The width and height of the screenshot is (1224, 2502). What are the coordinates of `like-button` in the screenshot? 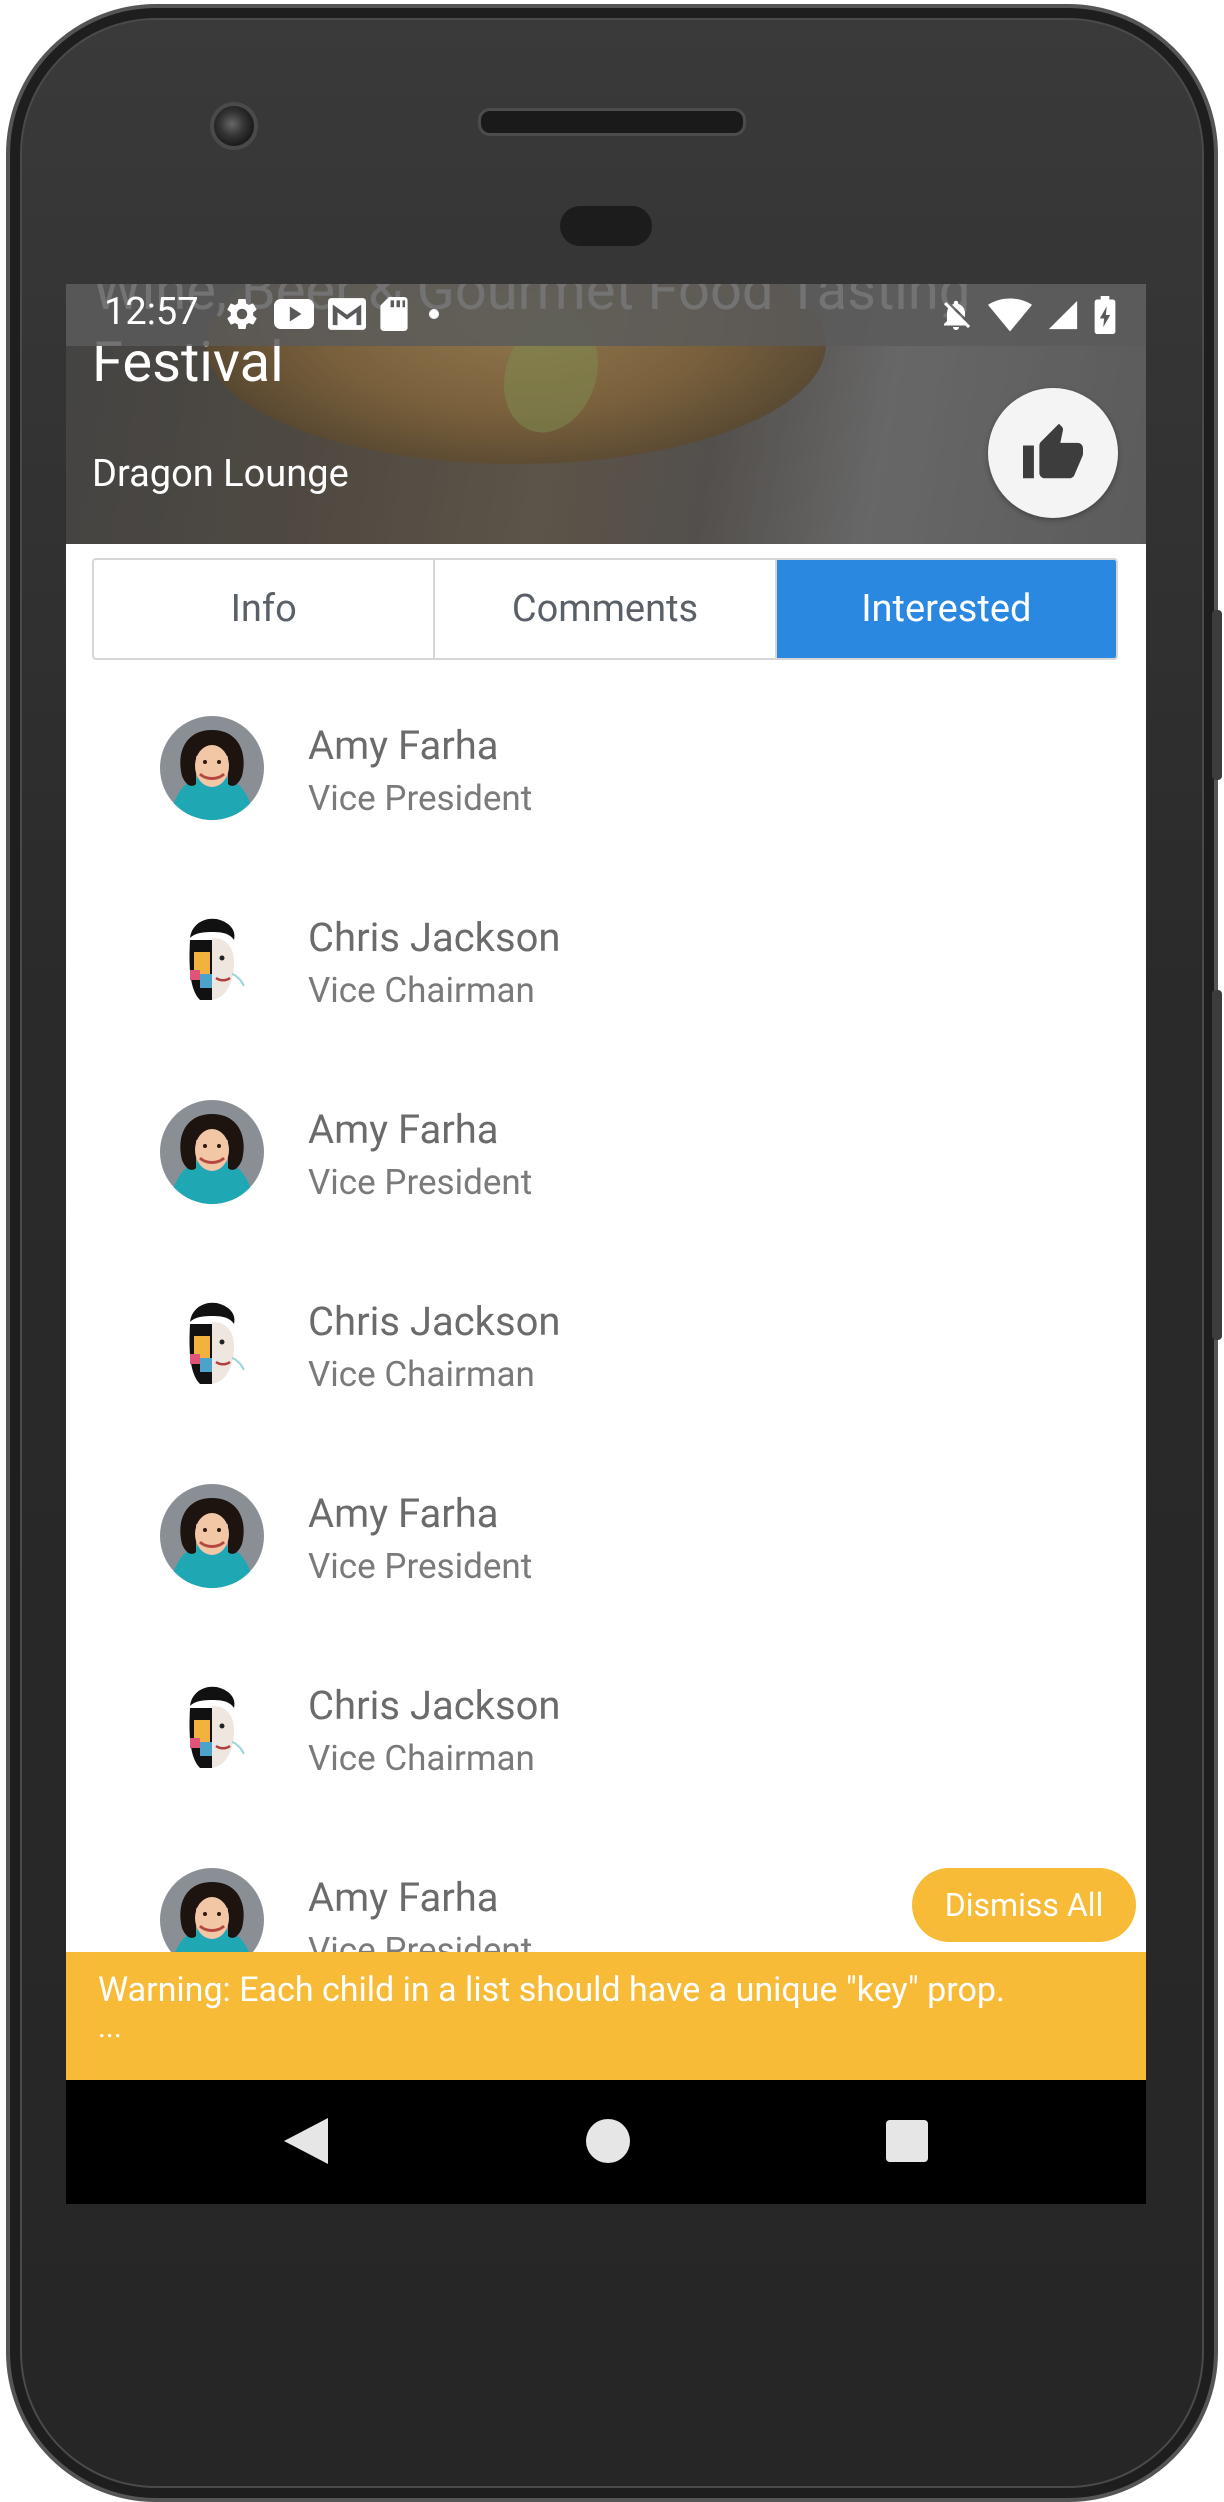 It's located at (1053, 453).